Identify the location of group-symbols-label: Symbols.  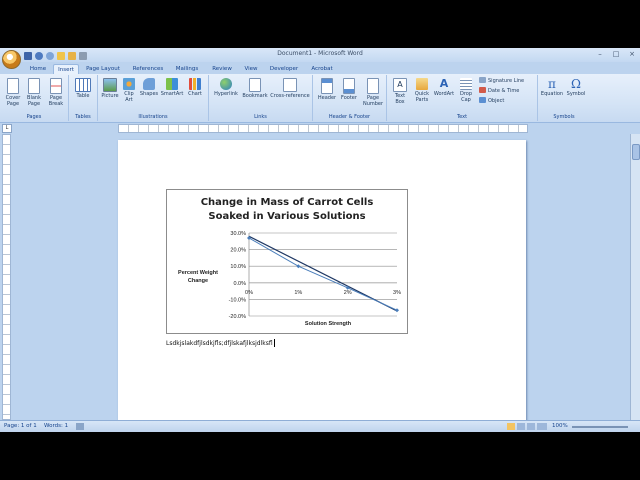
(564, 117).